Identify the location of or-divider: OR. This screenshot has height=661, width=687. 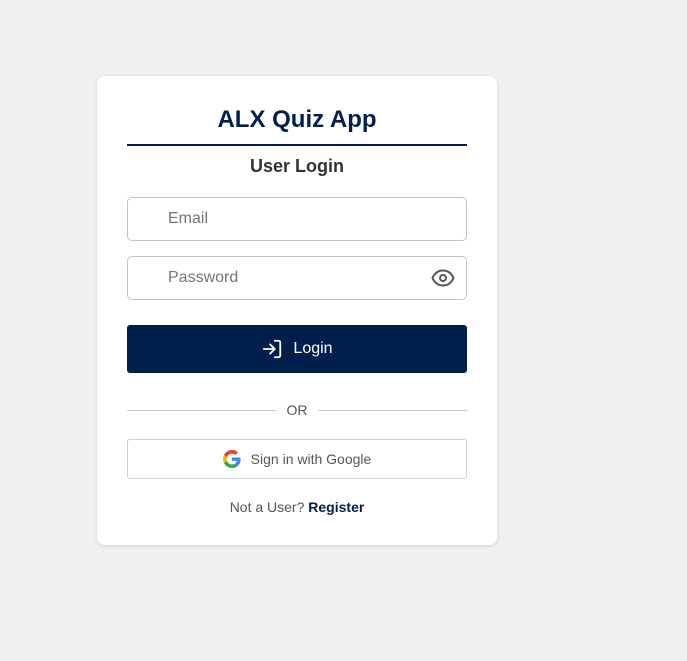
(297, 410).